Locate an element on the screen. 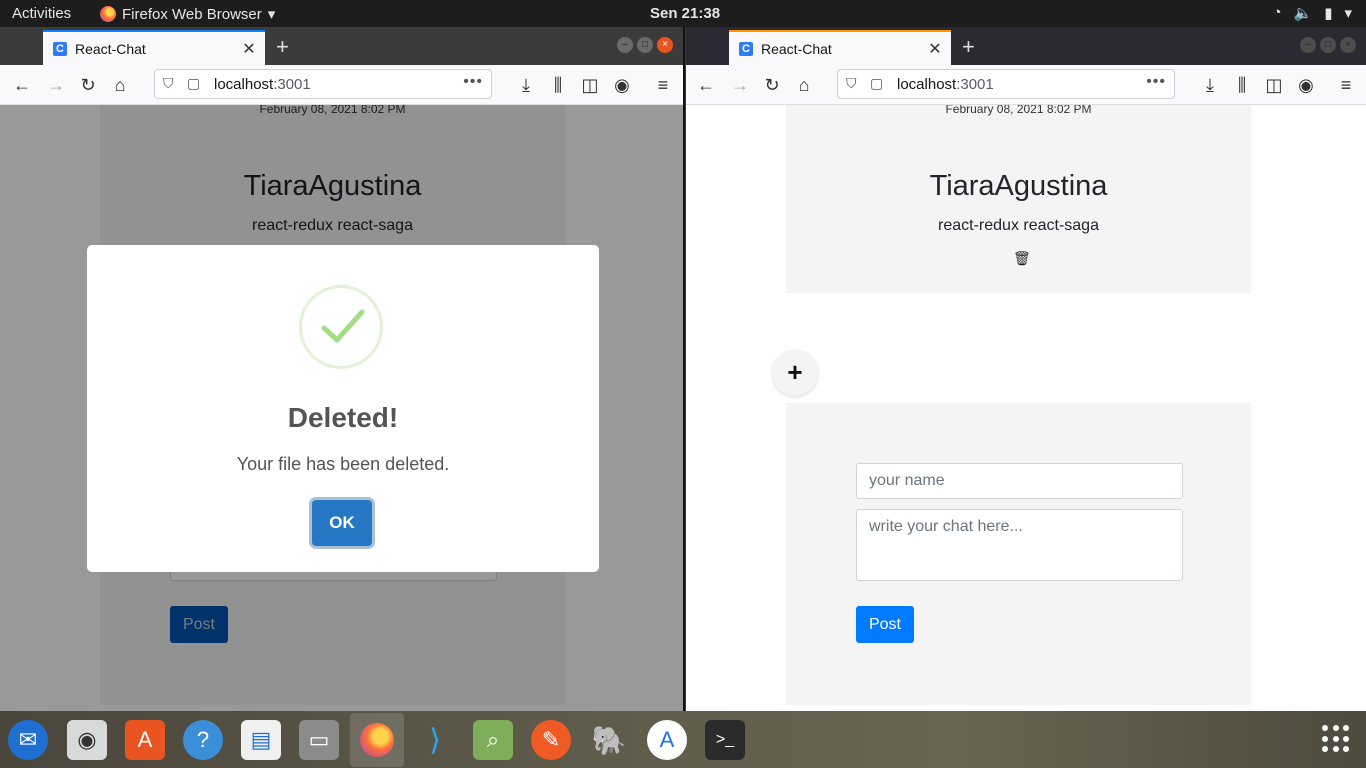 The width and height of the screenshot is (1366, 768). writer-icon: ▤ is located at coordinates (261, 740).